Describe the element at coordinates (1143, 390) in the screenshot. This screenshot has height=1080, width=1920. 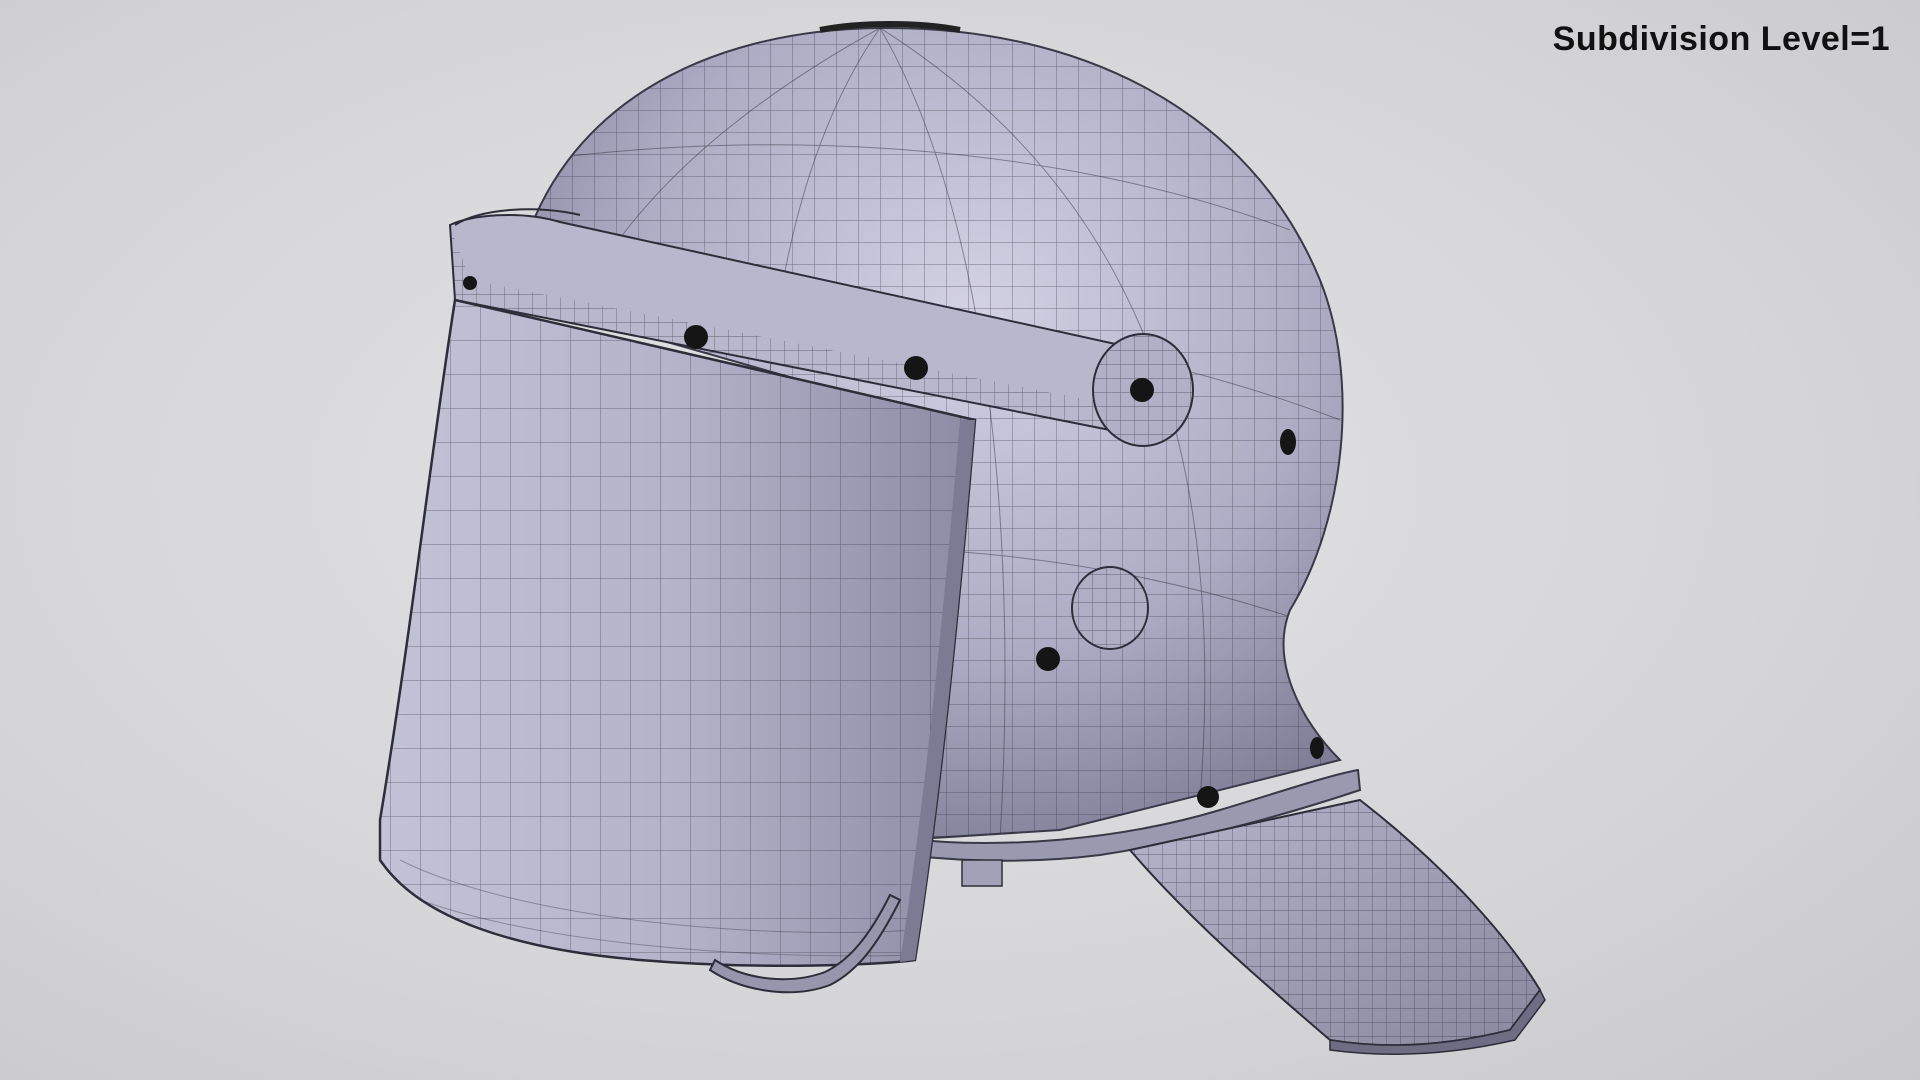
I see `visor-pivot` at that location.